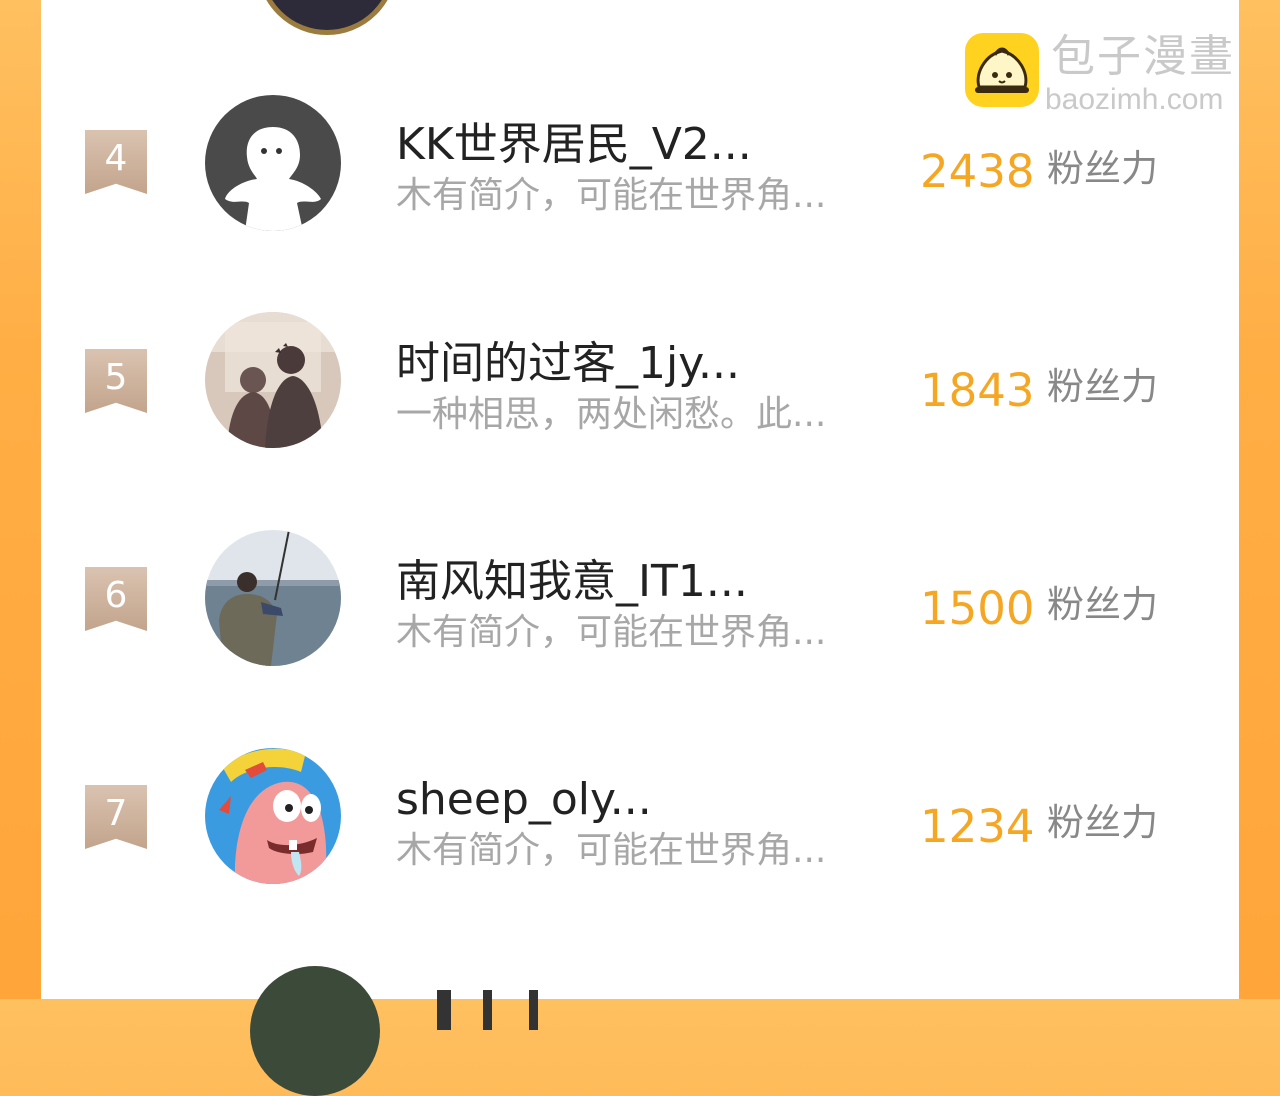 This screenshot has height=1096, width=1280. Describe the element at coordinates (977, 608) in the screenshot. I see `fans-count: 1500` at that location.